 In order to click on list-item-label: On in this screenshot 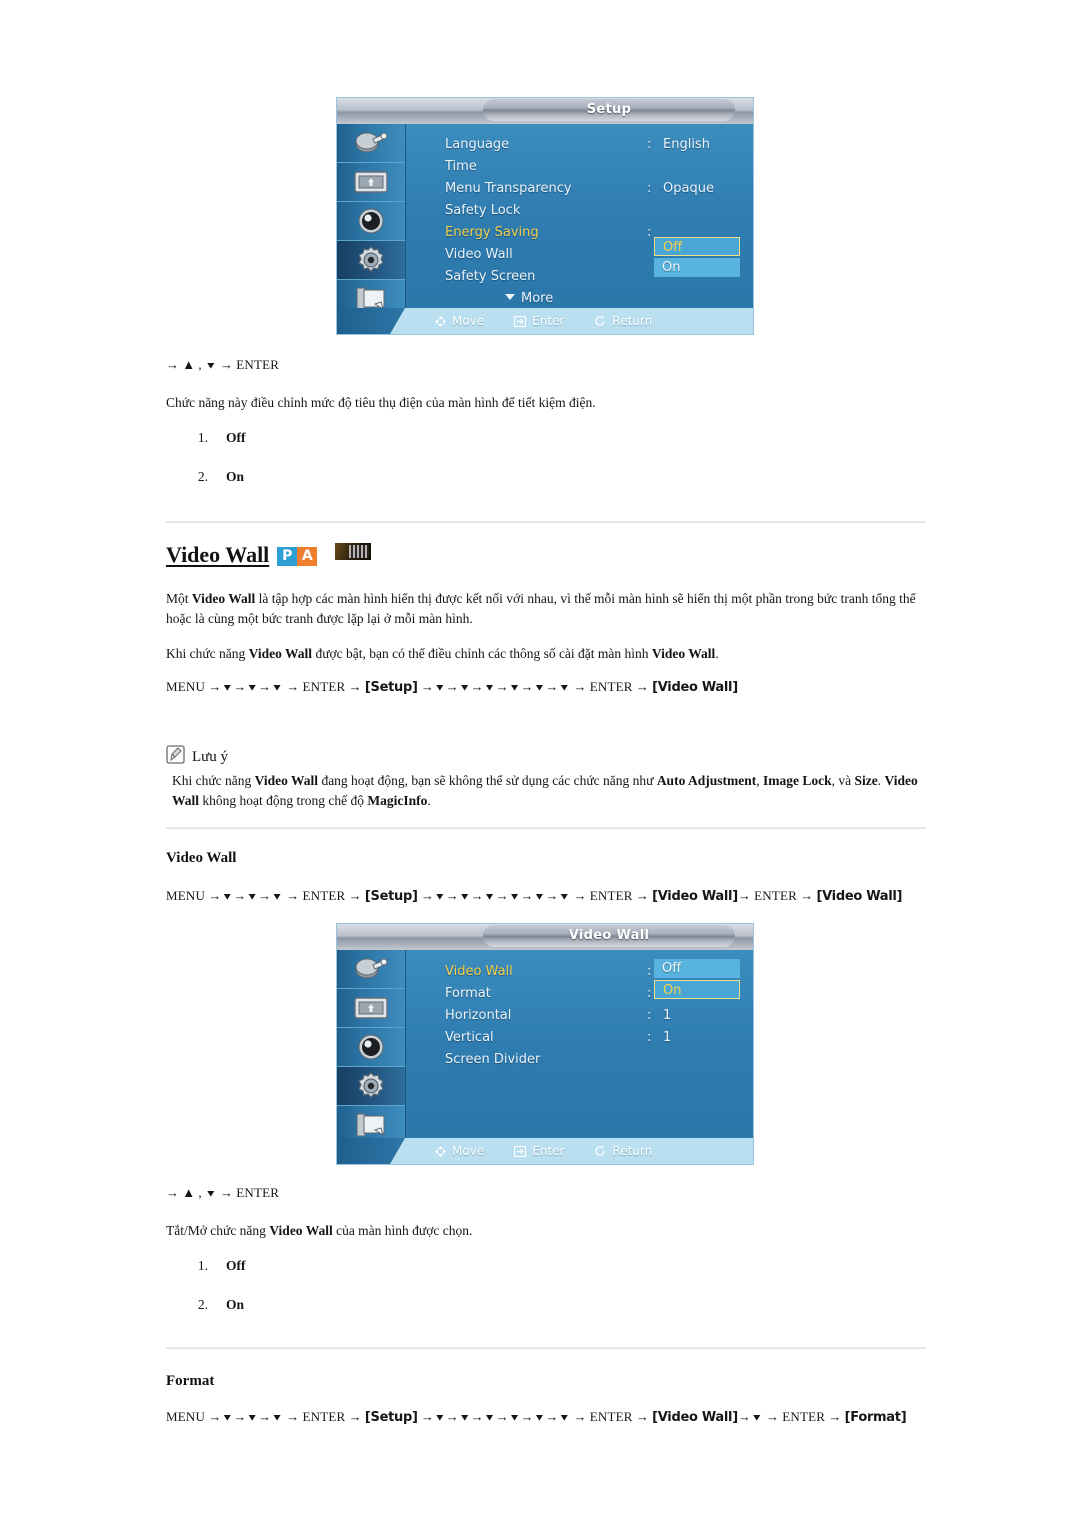, I will do `click(235, 476)`.